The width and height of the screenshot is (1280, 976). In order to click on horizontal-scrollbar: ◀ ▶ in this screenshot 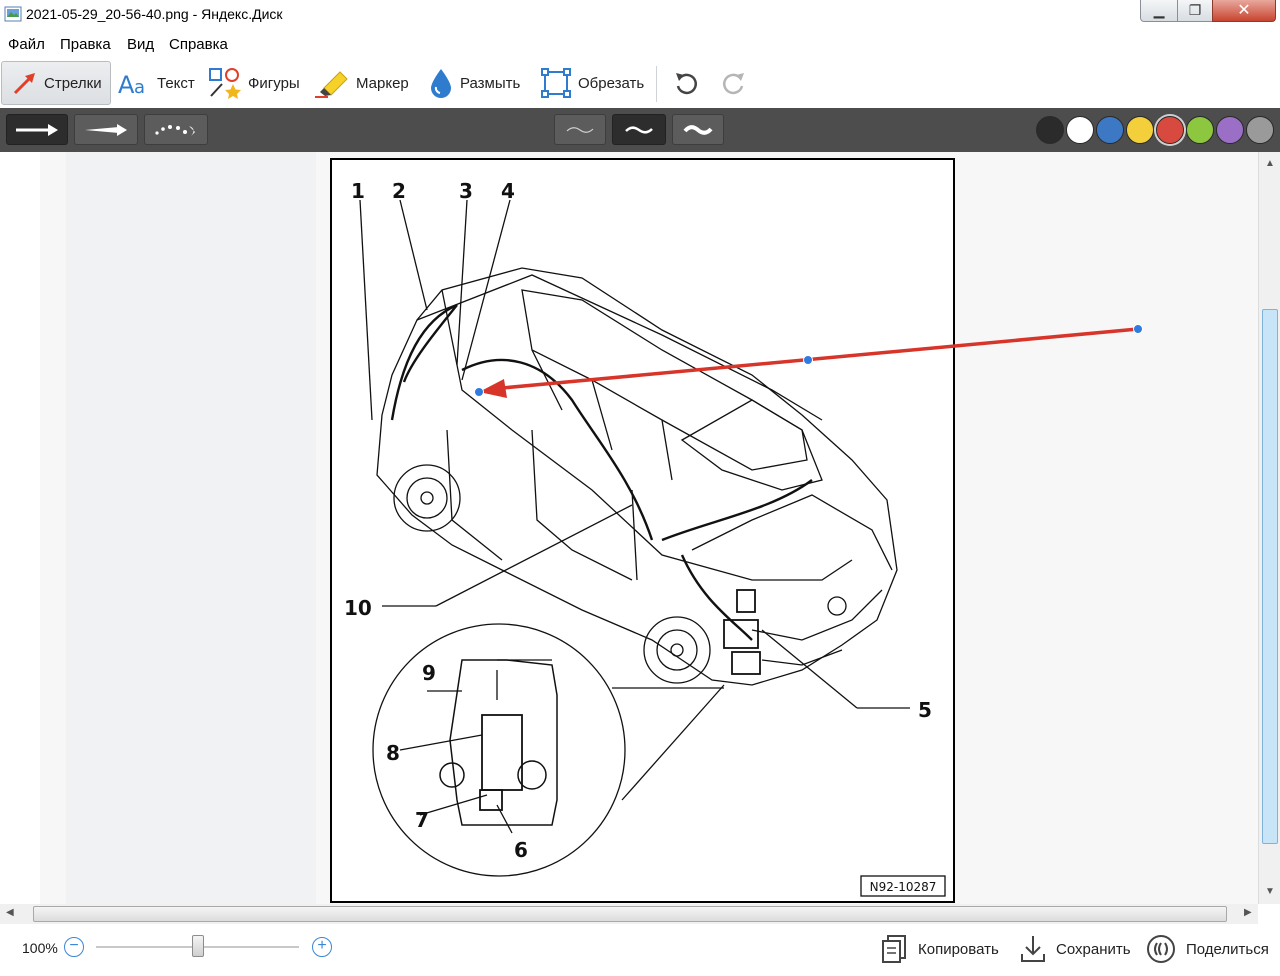, I will do `click(629, 914)`.